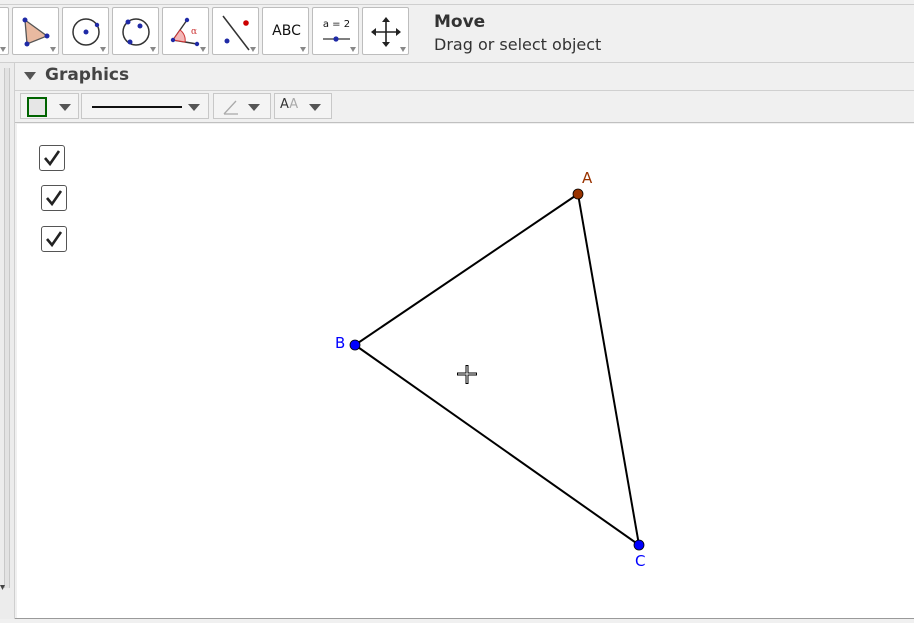 Image resolution: width=914 pixels, height=623 pixels. I want to click on line-style-icon, so click(137, 107).